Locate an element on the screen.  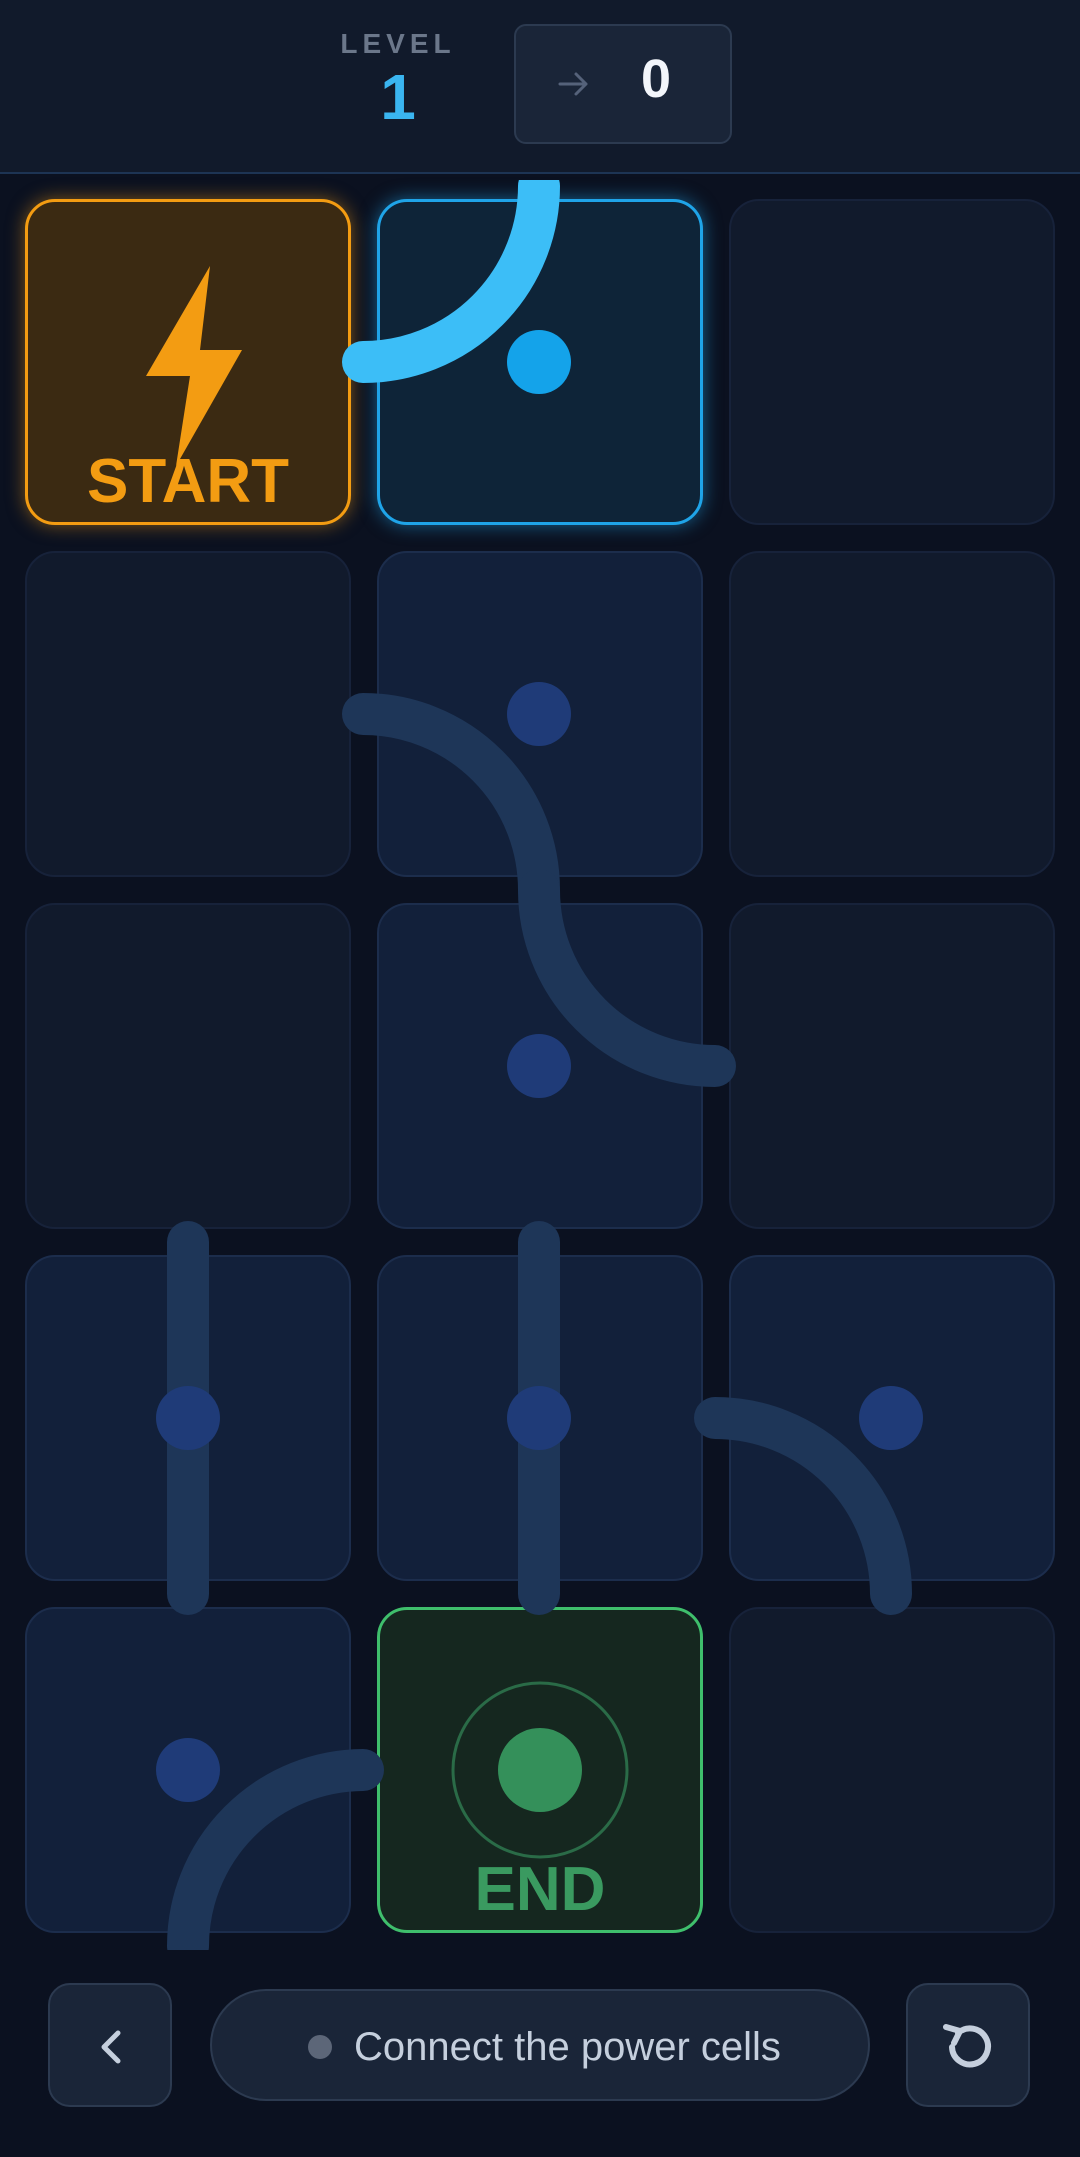
arrow-right-icon is located at coordinates (573, 84).